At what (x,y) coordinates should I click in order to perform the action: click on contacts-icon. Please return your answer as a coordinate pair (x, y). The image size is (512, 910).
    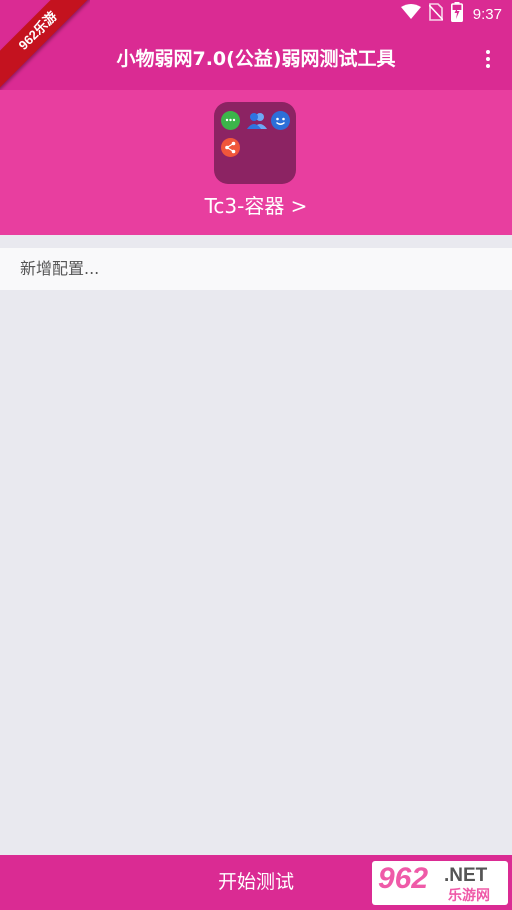
    Looking at the image, I should click on (256, 120).